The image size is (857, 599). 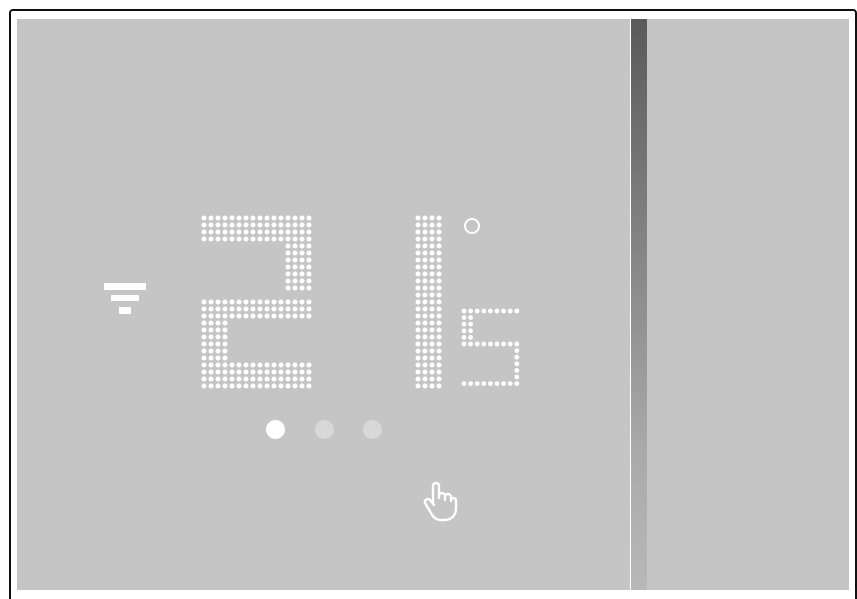 I want to click on temperature-decimal-digit, so click(x=490, y=347).